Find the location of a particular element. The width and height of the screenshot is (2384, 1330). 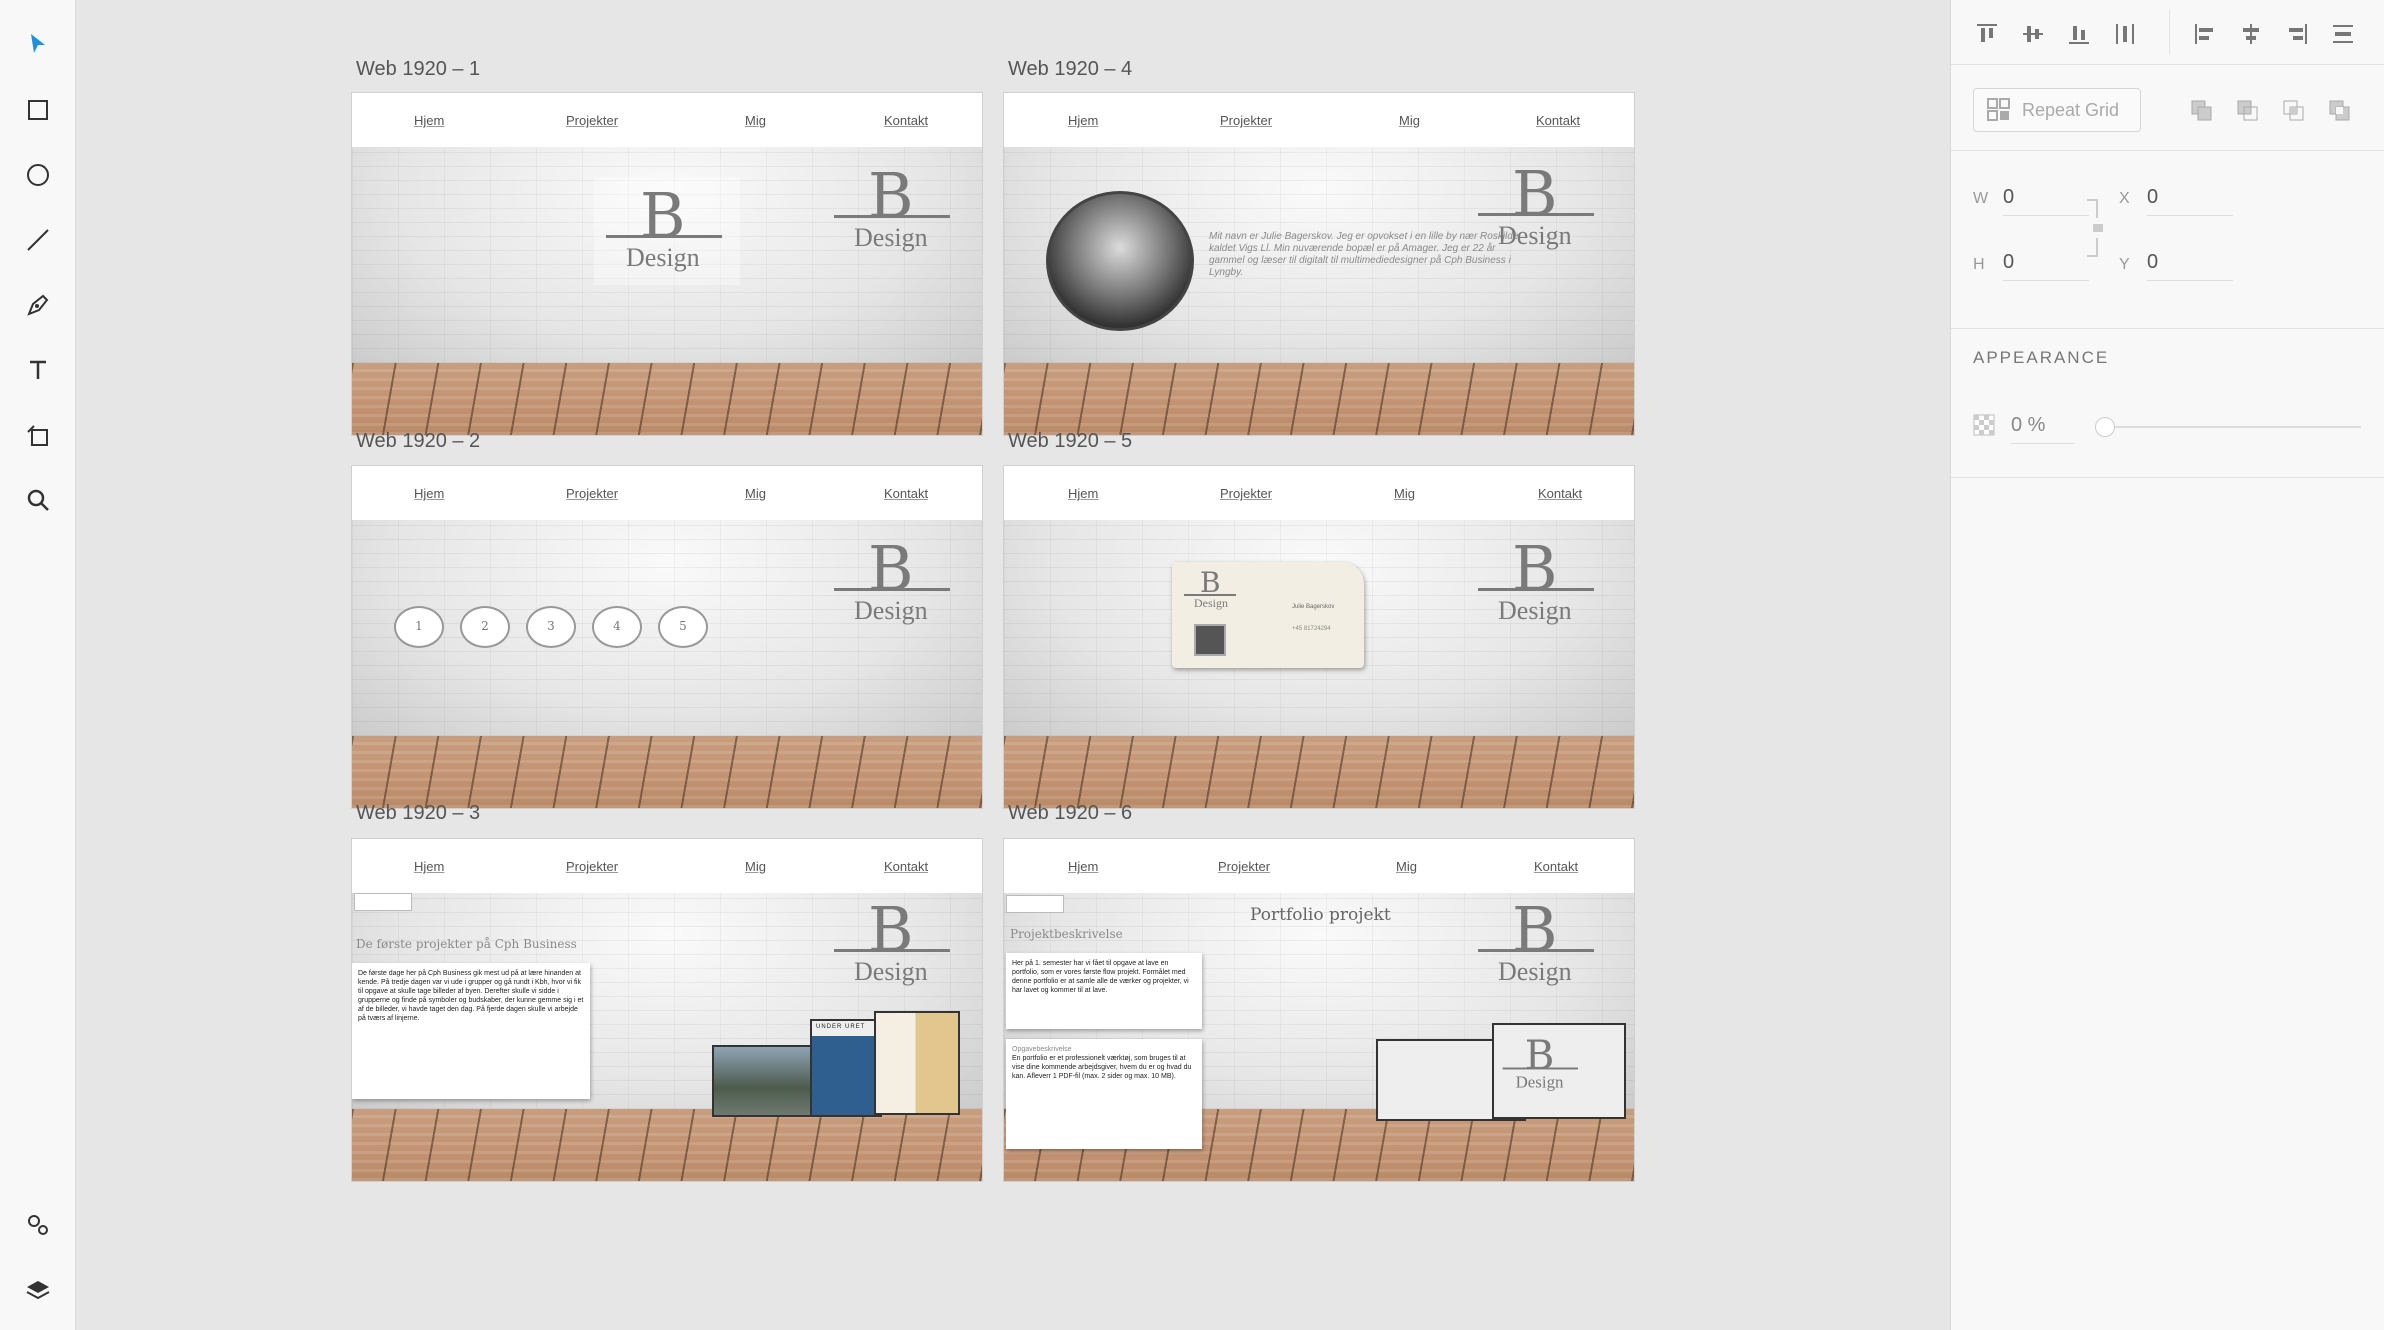

distribute-horizontal-icon is located at coordinates (2343, 34).